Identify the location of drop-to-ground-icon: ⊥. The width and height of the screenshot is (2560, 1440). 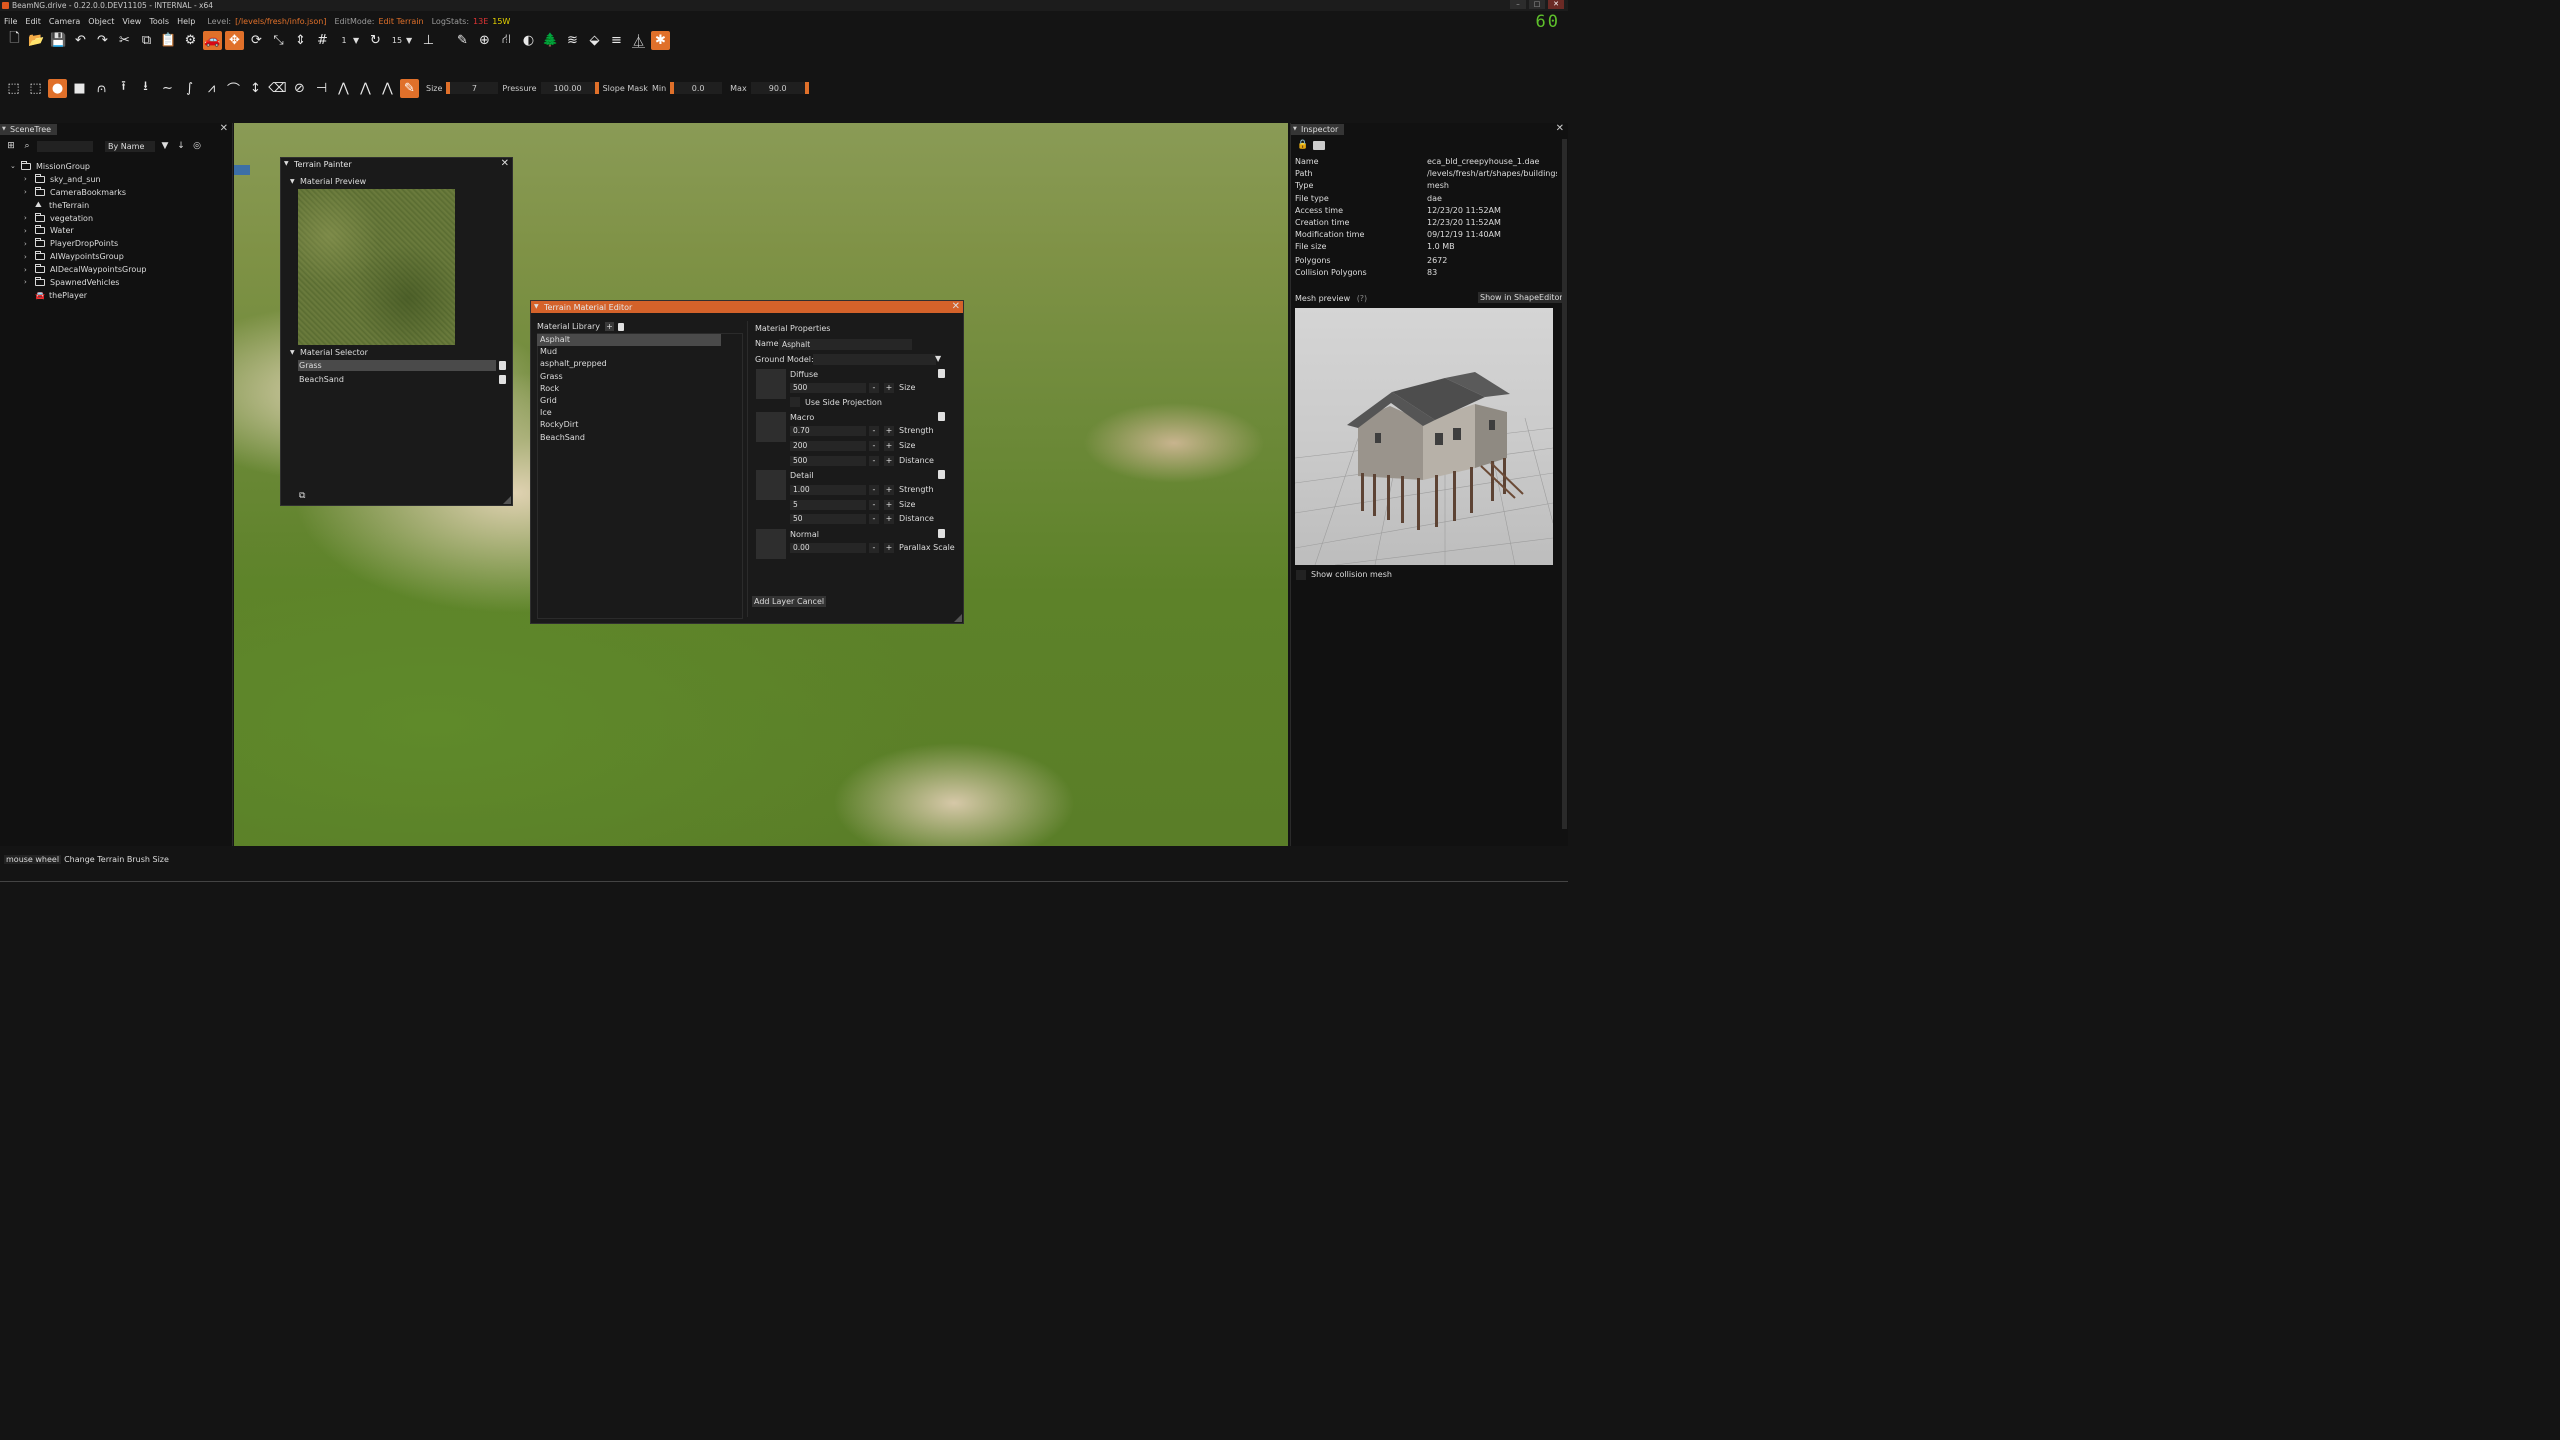
(428, 40).